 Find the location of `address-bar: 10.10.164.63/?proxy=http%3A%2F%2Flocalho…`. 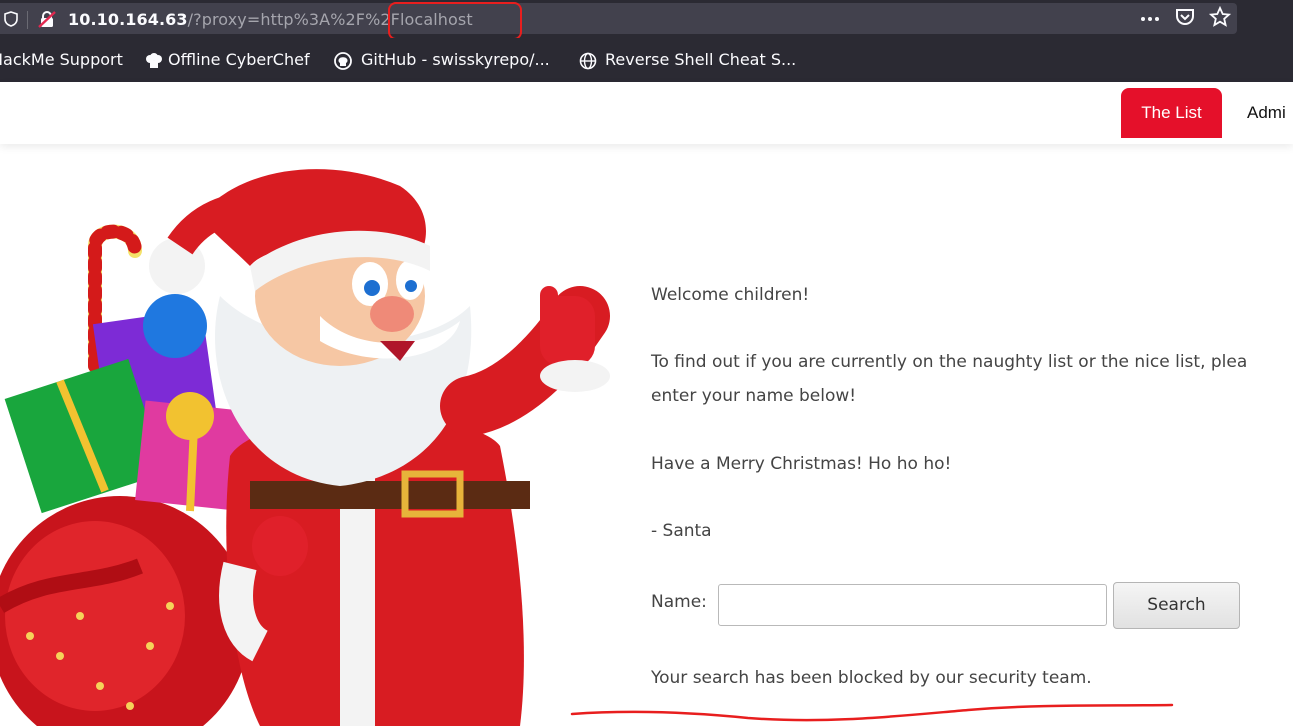

address-bar: 10.10.164.63/?proxy=http%3A%2F%2Flocalho… is located at coordinates (618, 18).